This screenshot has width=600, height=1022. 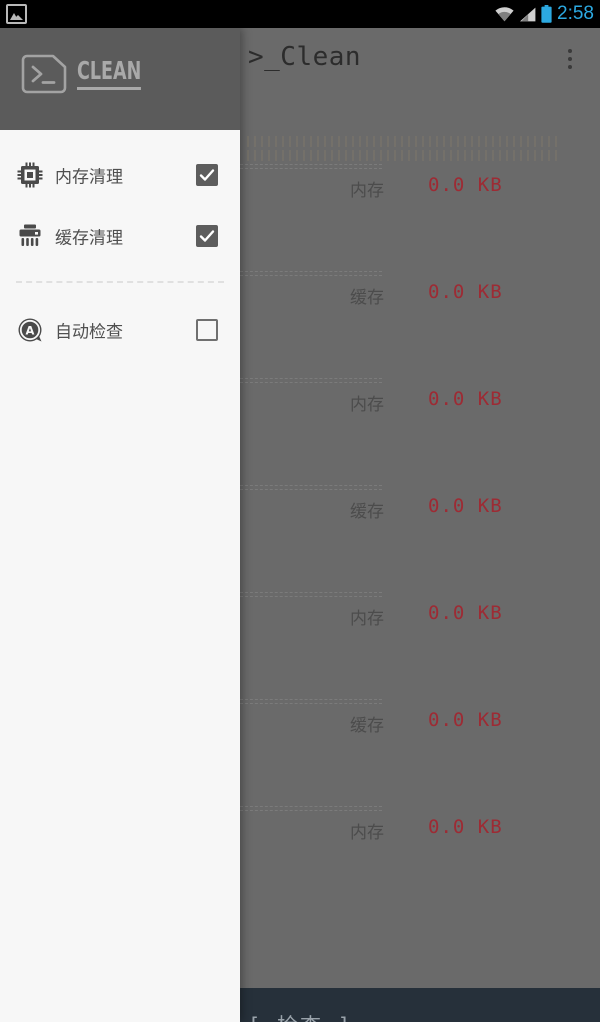 I want to click on sidebar-item-memory-clean: 内存清理, so click(x=120, y=174).